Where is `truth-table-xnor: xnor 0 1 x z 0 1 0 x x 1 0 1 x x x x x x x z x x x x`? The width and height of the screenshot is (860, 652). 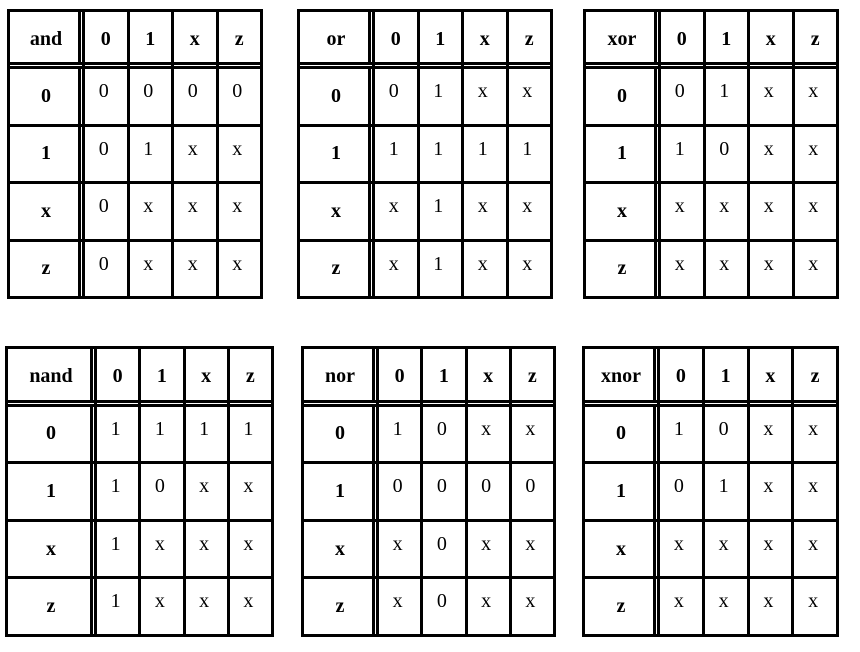 truth-table-xnor: xnor 0 1 x z 0 1 0 x x 1 0 1 x x x x x x x z x x x x is located at coordinates (710, 491).